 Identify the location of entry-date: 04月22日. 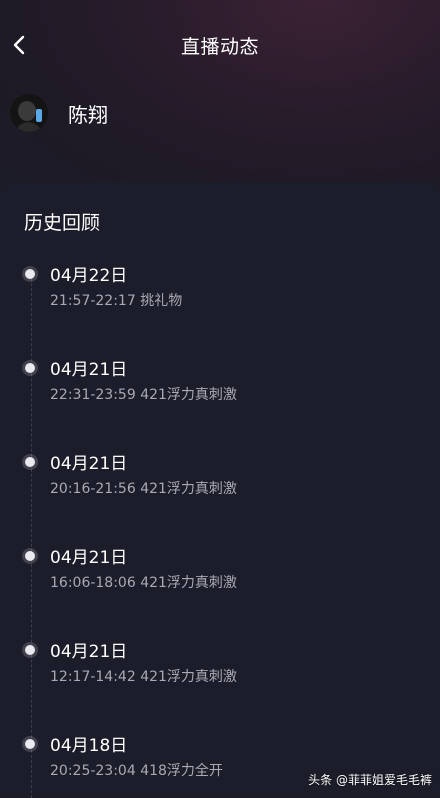
(89, 276).